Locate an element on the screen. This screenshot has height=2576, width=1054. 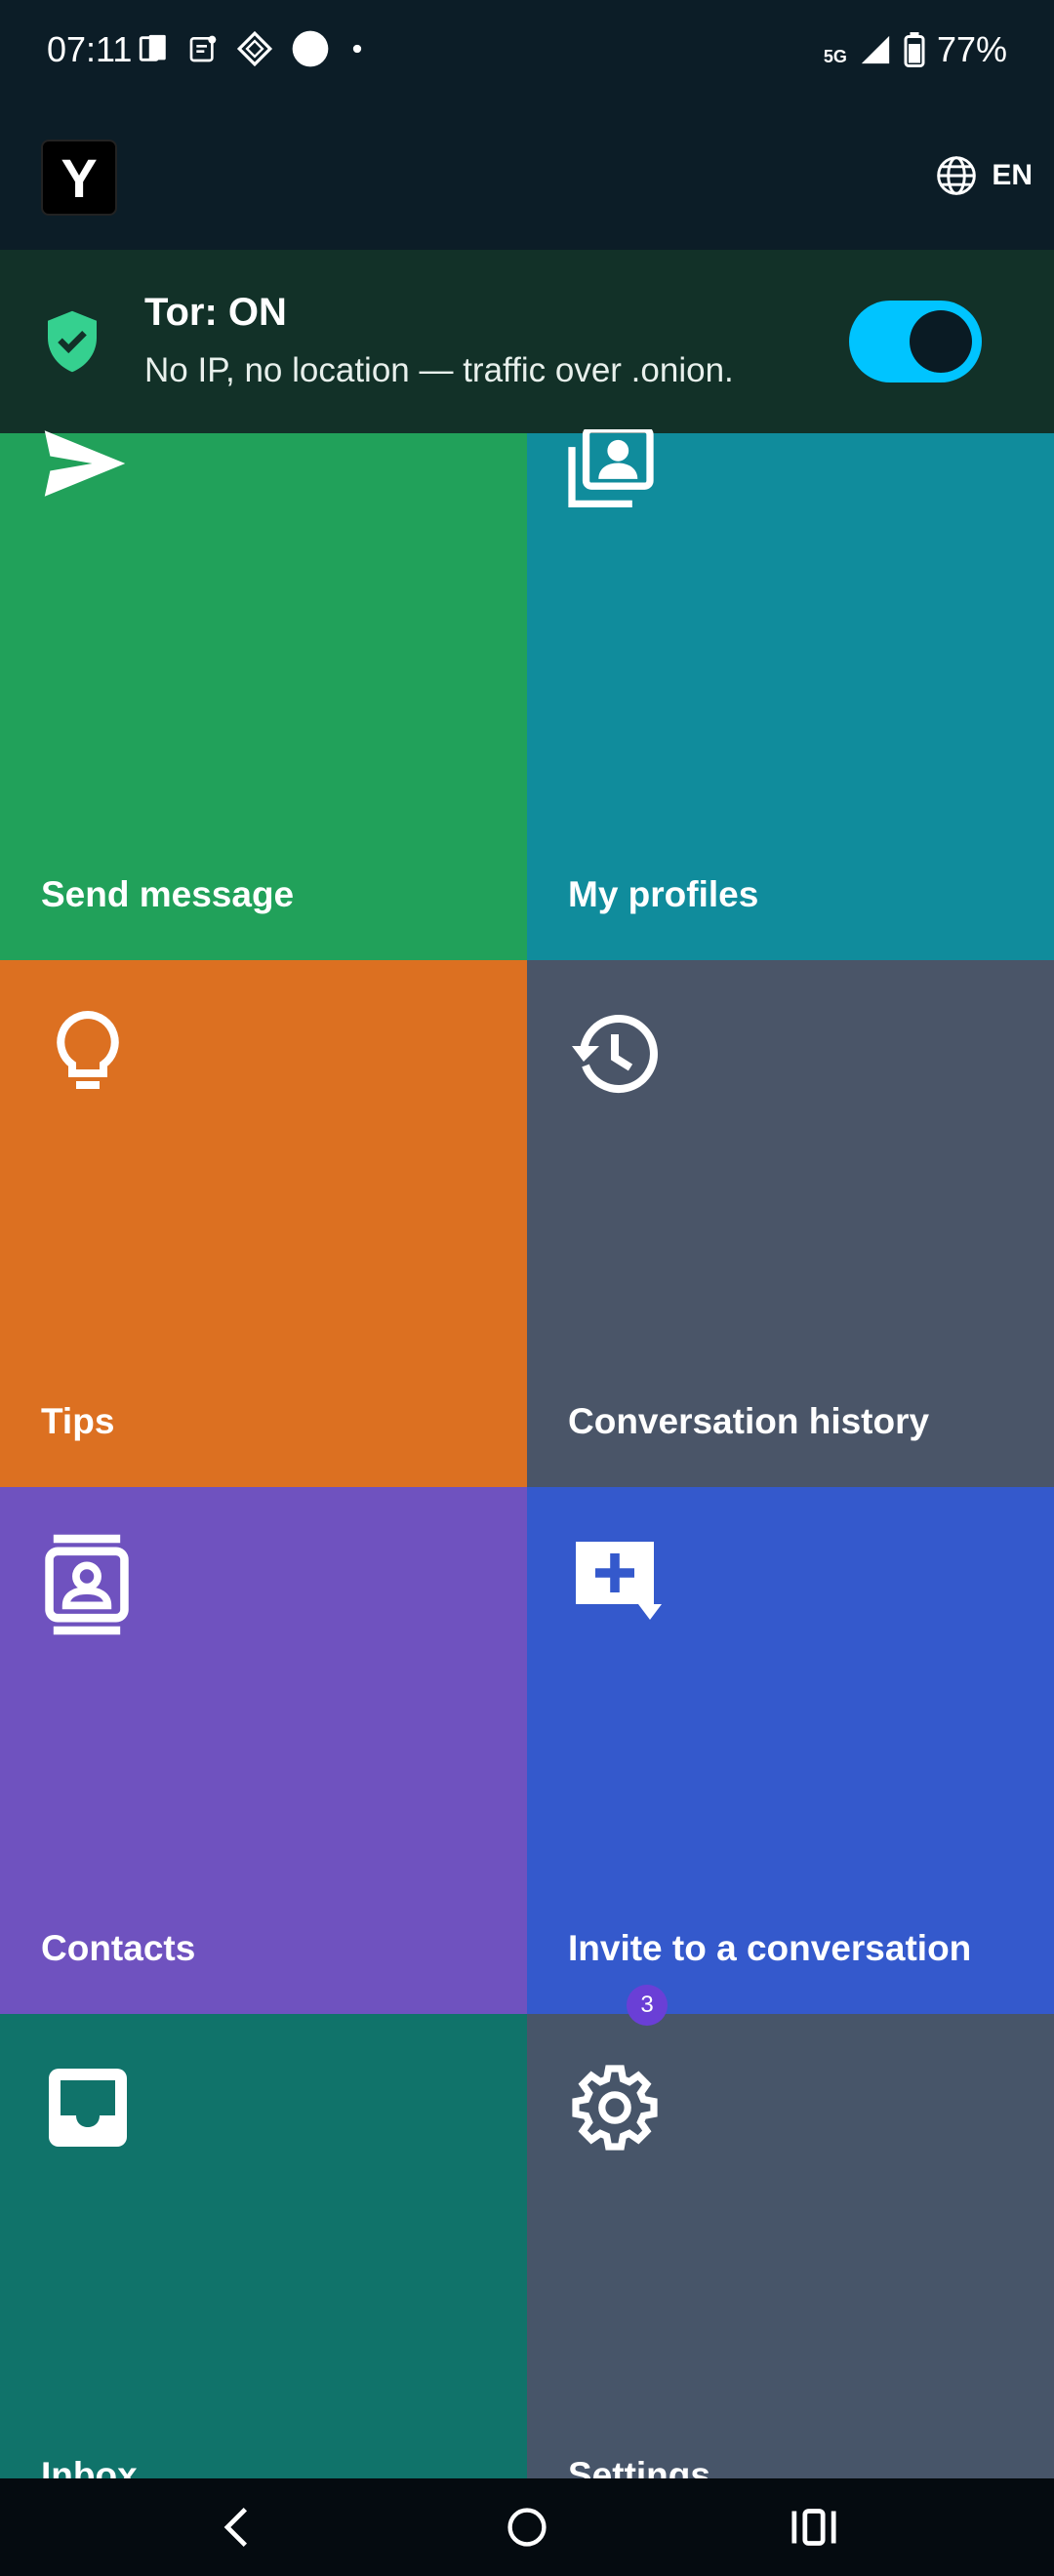
more-dot-icon is located at coordinates (357, 49).